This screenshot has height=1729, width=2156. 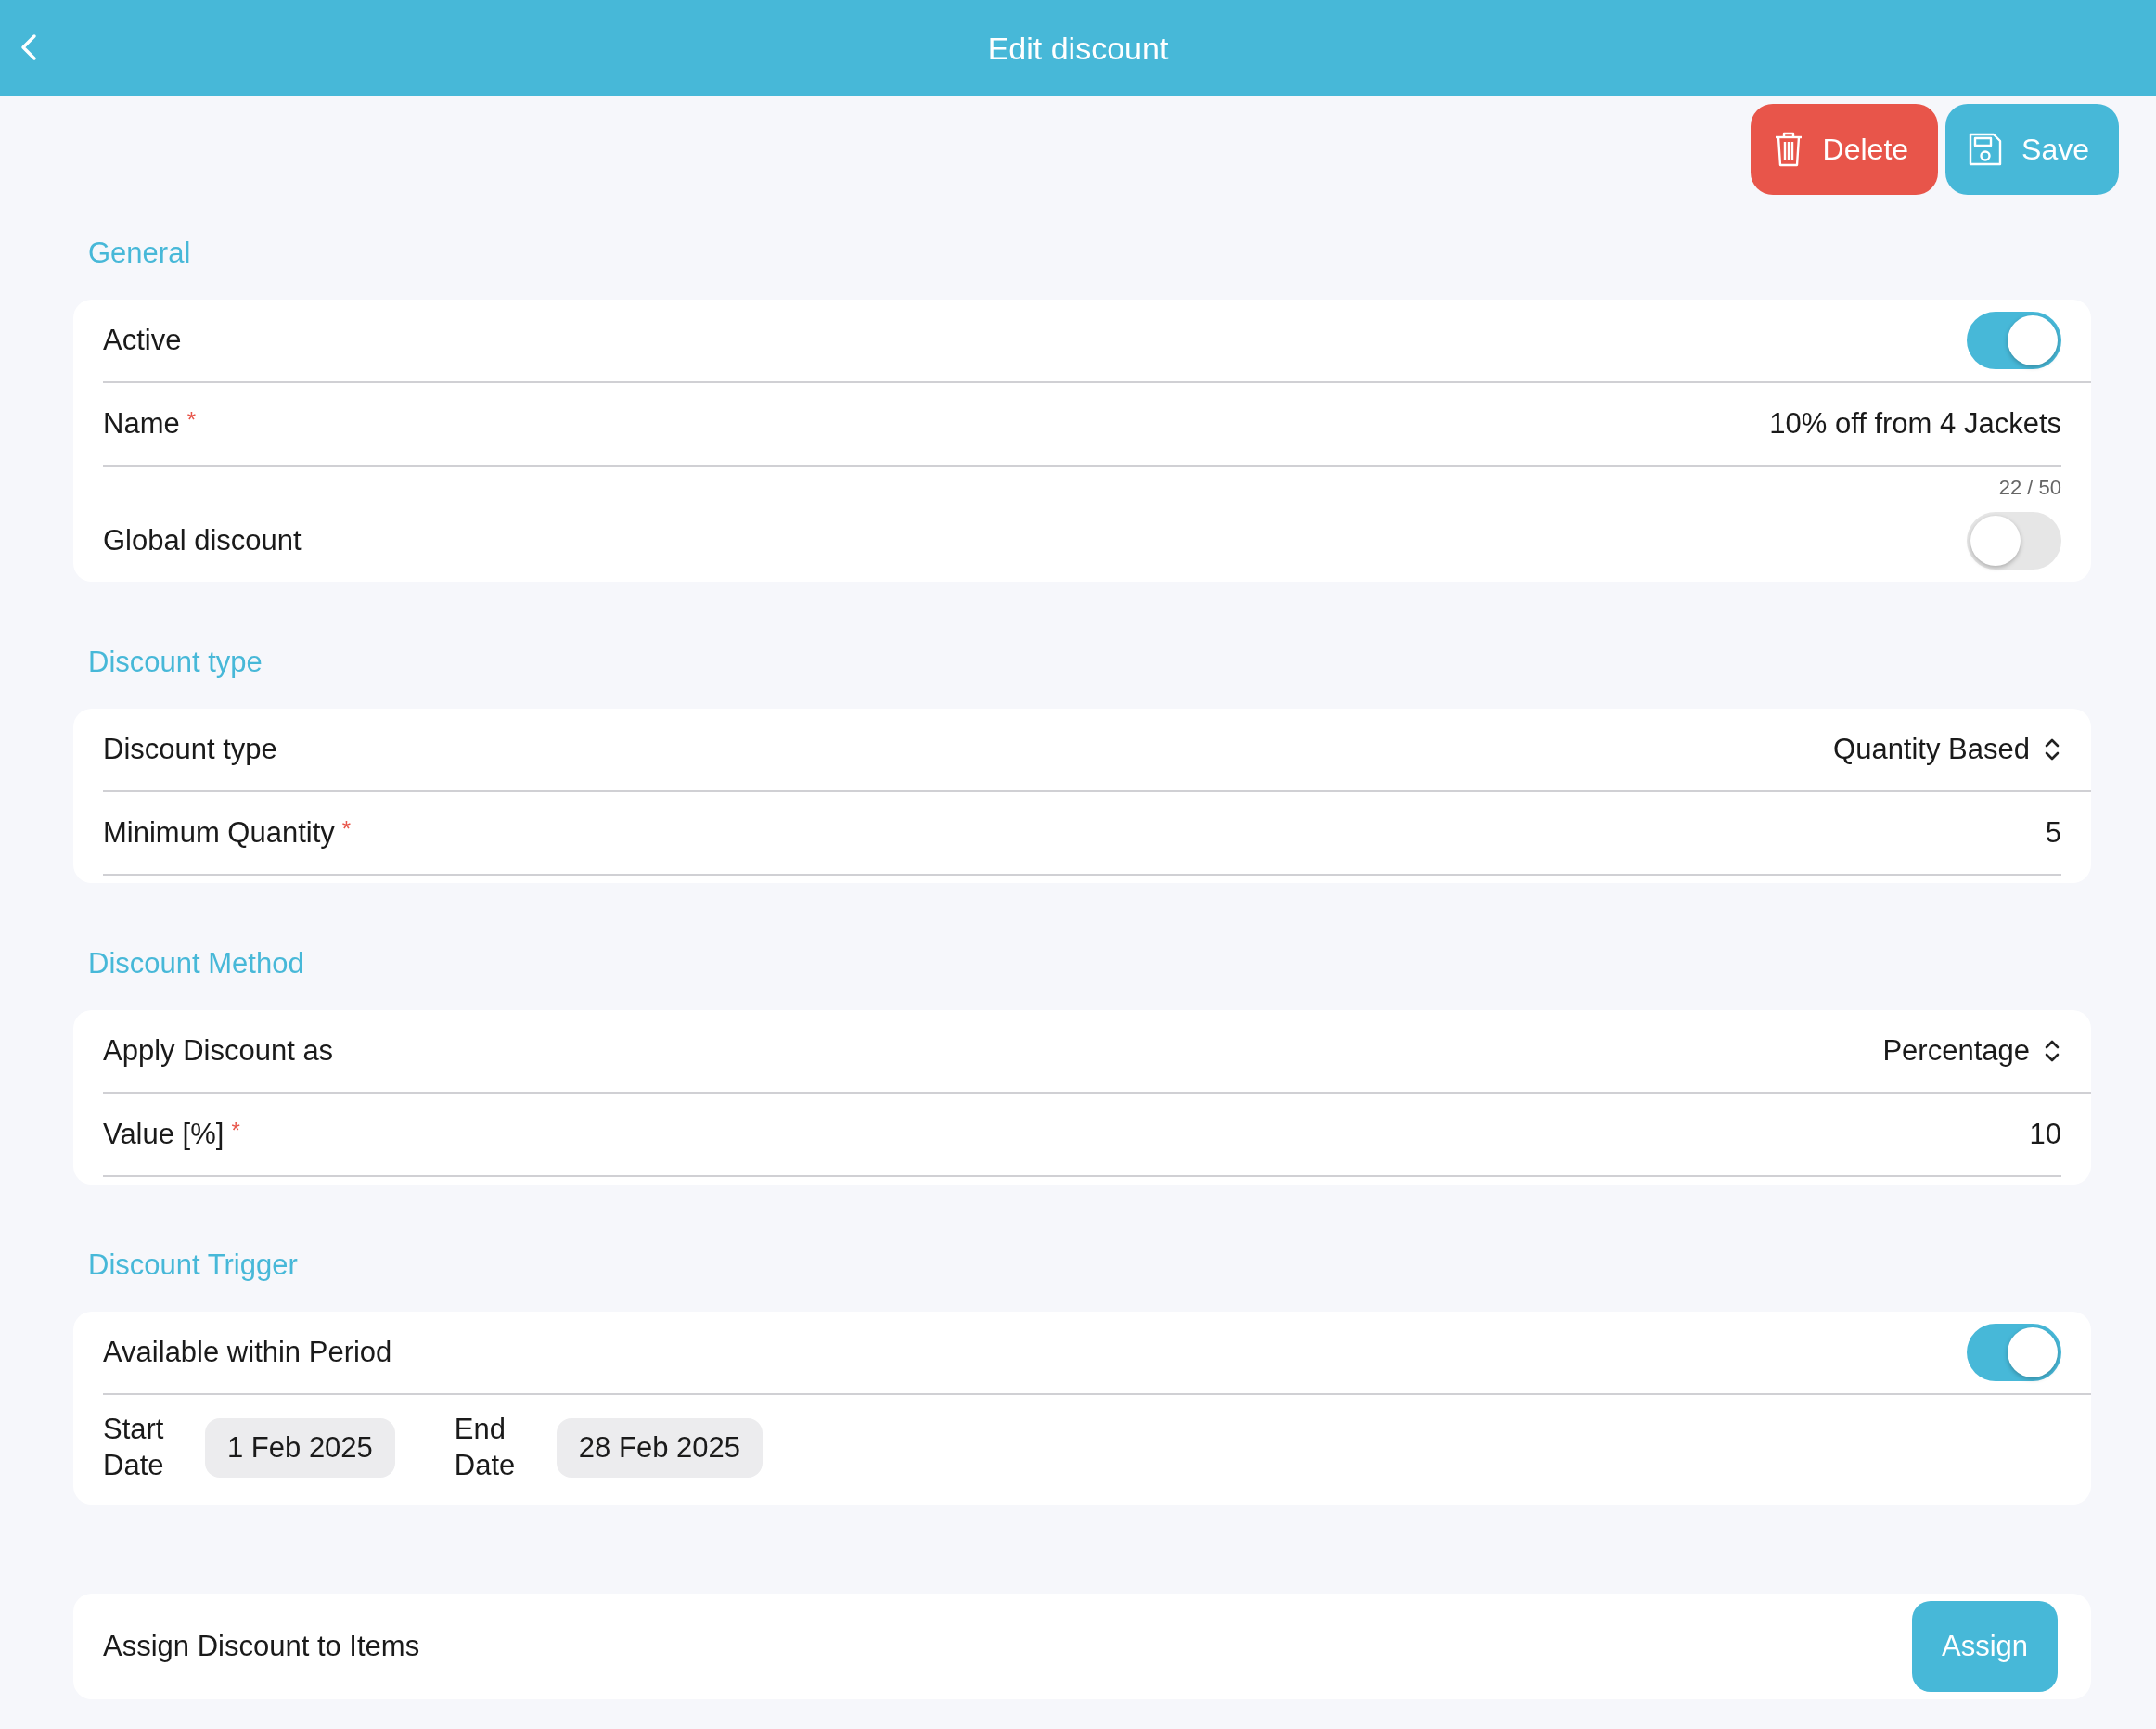 What do you see at coordinates (140, 253) in the screenshot?
I see `section-title: General` at bounding box center [140, 253].